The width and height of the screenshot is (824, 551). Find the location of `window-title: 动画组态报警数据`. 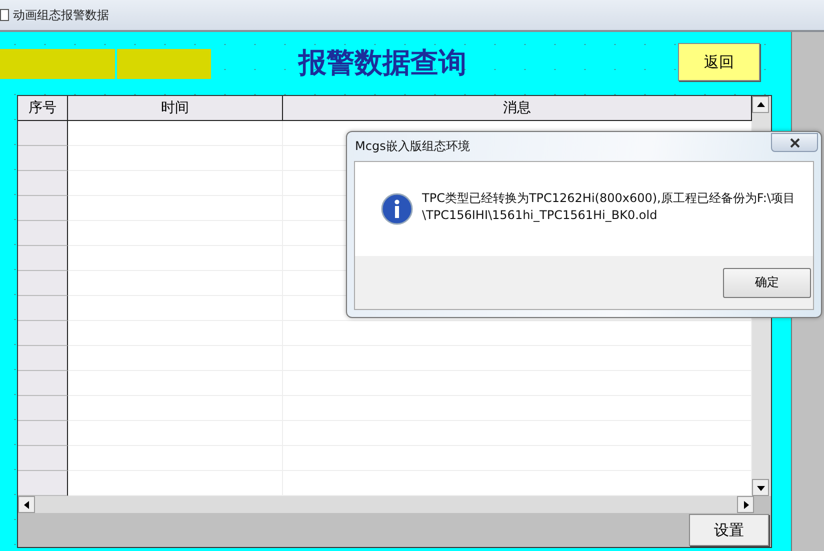

window-title: 动画组态报警数据 is located at coordinates (61, 15).